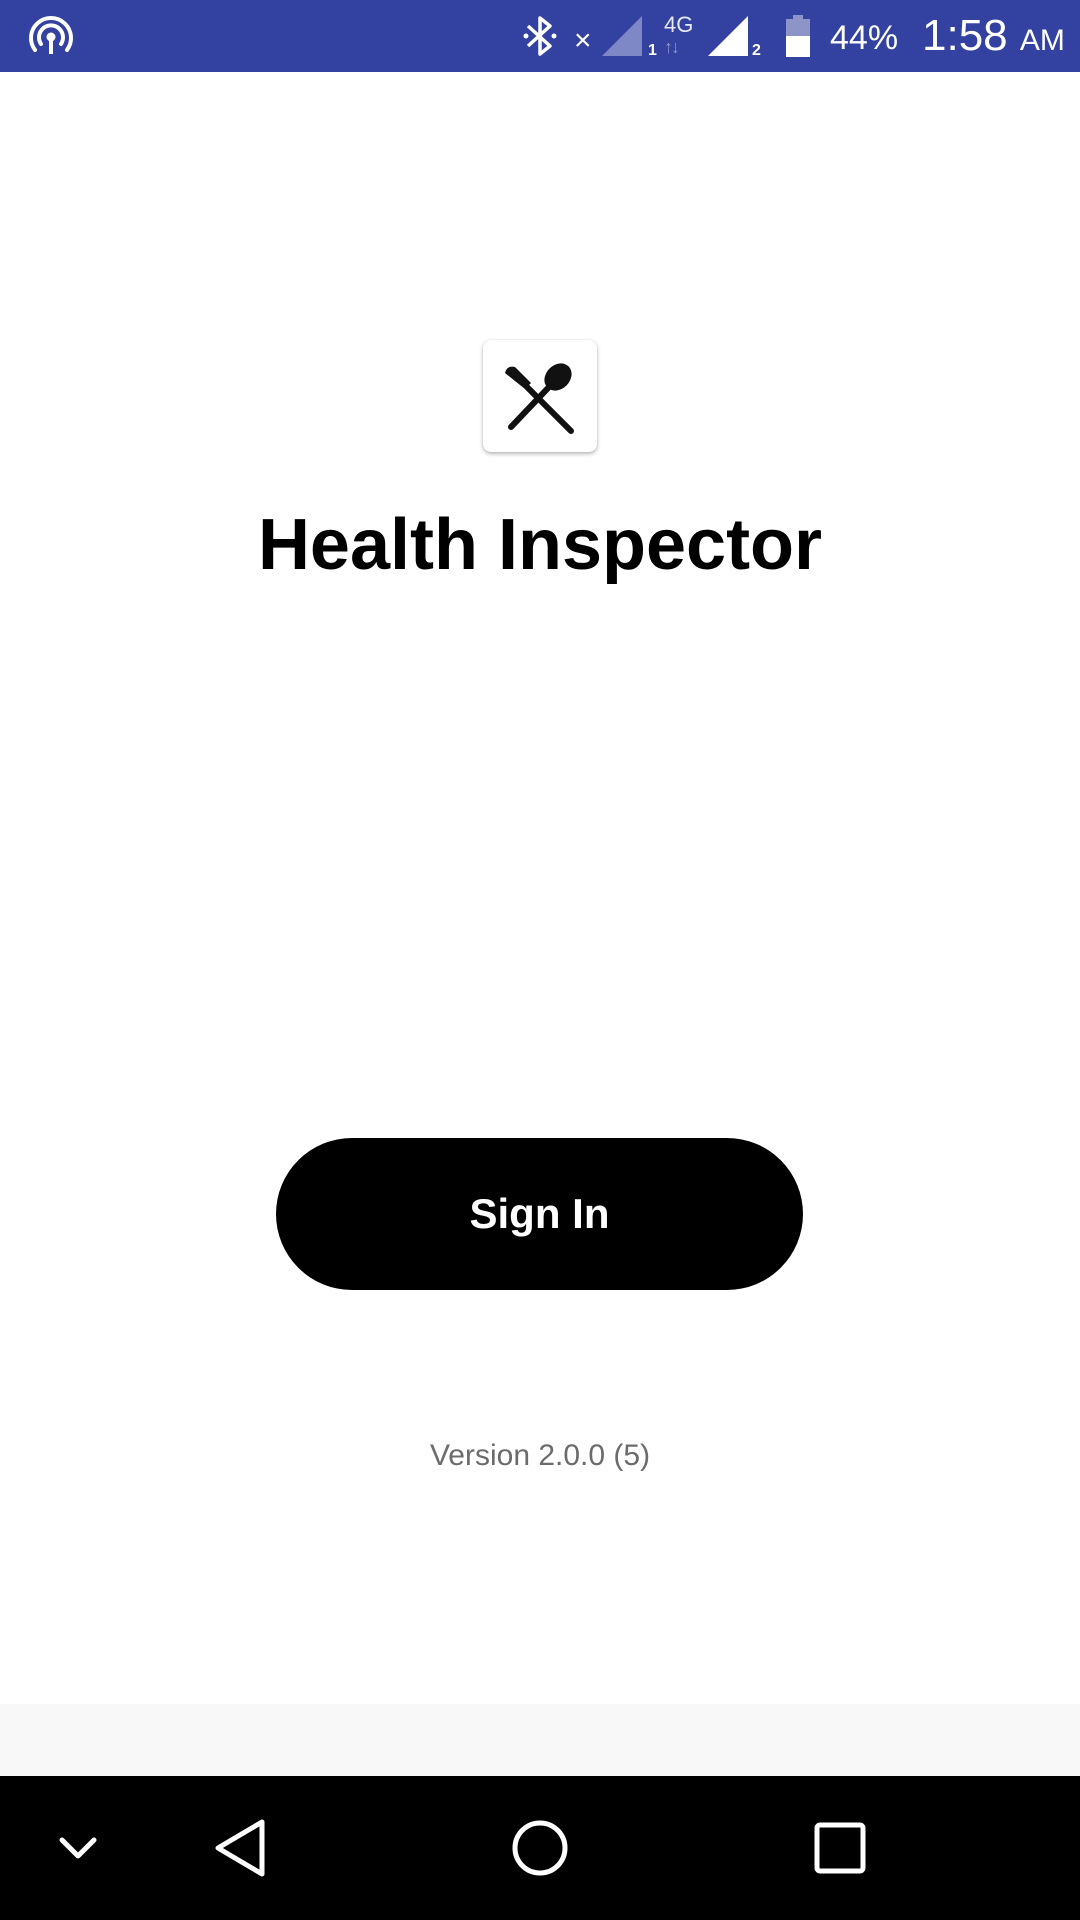  I want to click on status-bar: × 1 4G ↑↓ 2 44% 1:58 AM, so click(540, 36).